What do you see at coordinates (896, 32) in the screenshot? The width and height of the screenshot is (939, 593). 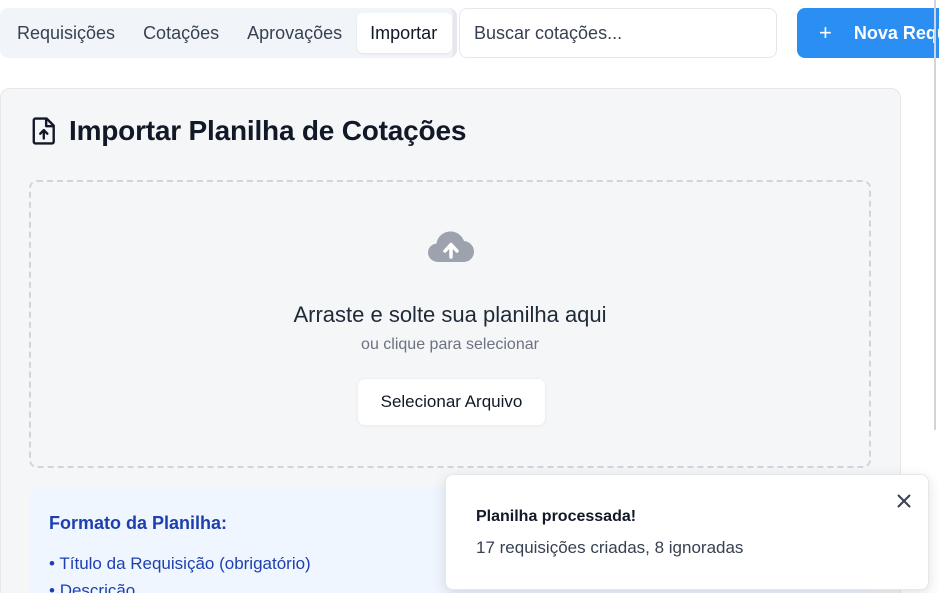 I see `new-requisition-label: Nova Requ` at bounding box center [896, 32].